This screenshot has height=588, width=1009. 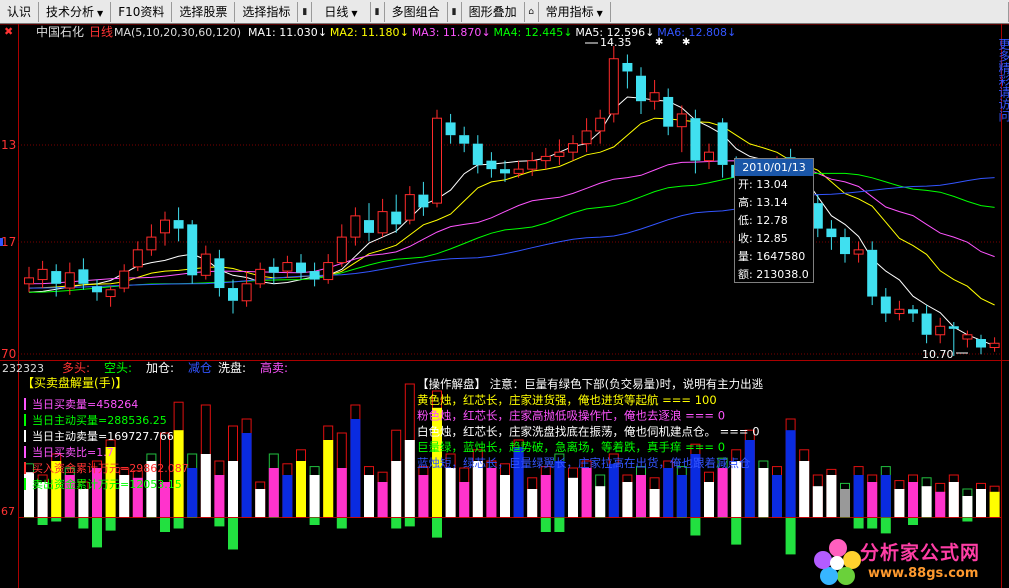 I want to click on toolbar-item-select-stock: 选择股票, so click(x=204, y=11).